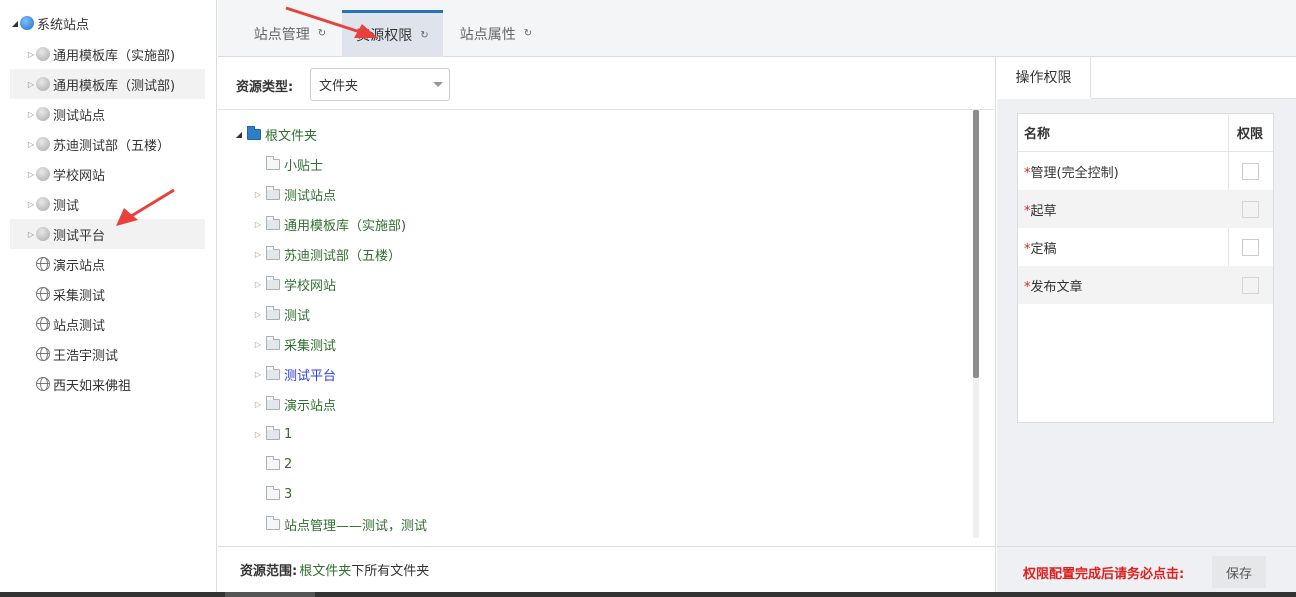 This screenshot has height=597, width=1296. I want to click on tree-item: ▷ 苏迪测试部（五楼）, so click(327, 254).